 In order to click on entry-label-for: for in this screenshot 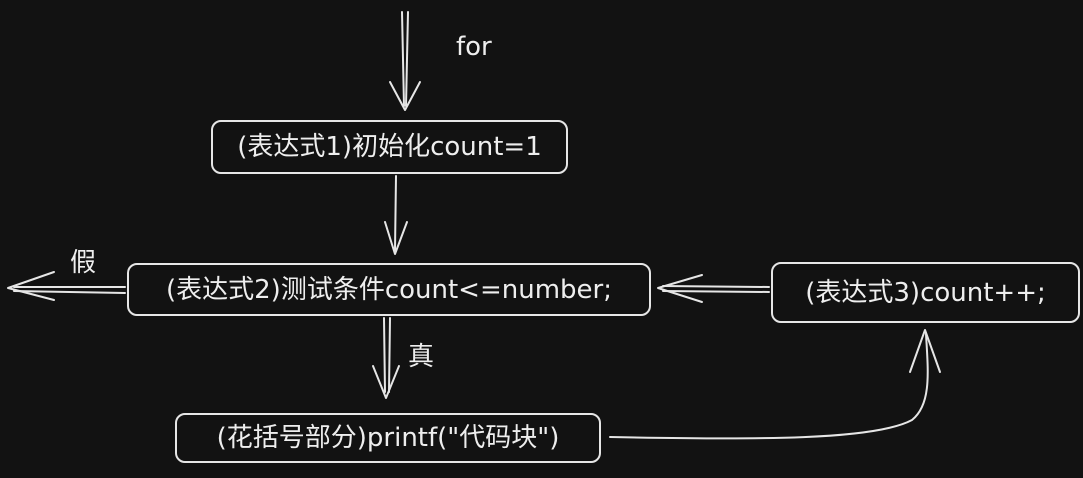, I will do `click(474, 47)`.